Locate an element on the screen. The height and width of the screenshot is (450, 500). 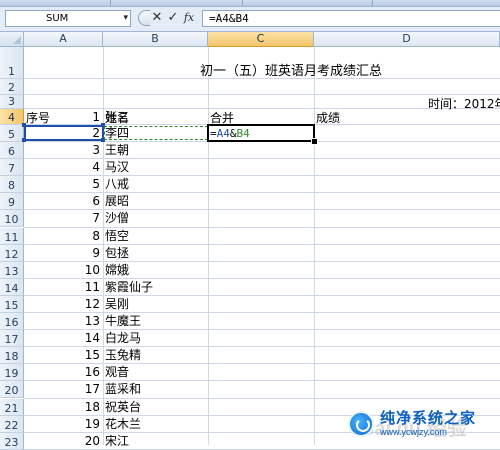
cell-seq: 7 is located at coordinates (62, 218).